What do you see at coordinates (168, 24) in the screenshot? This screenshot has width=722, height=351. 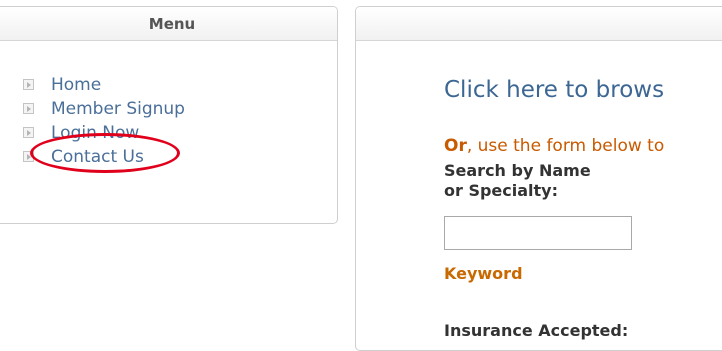 I see `menu-title: Menu` at bounding box center [168, 24].